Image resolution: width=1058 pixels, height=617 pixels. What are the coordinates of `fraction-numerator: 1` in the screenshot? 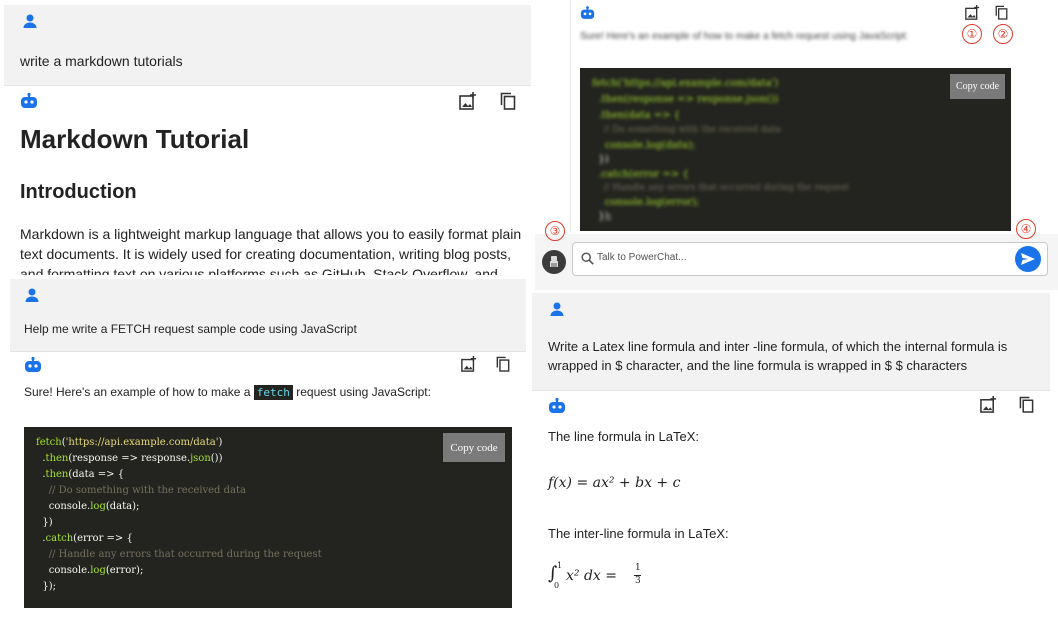 It's located at (638, 568).